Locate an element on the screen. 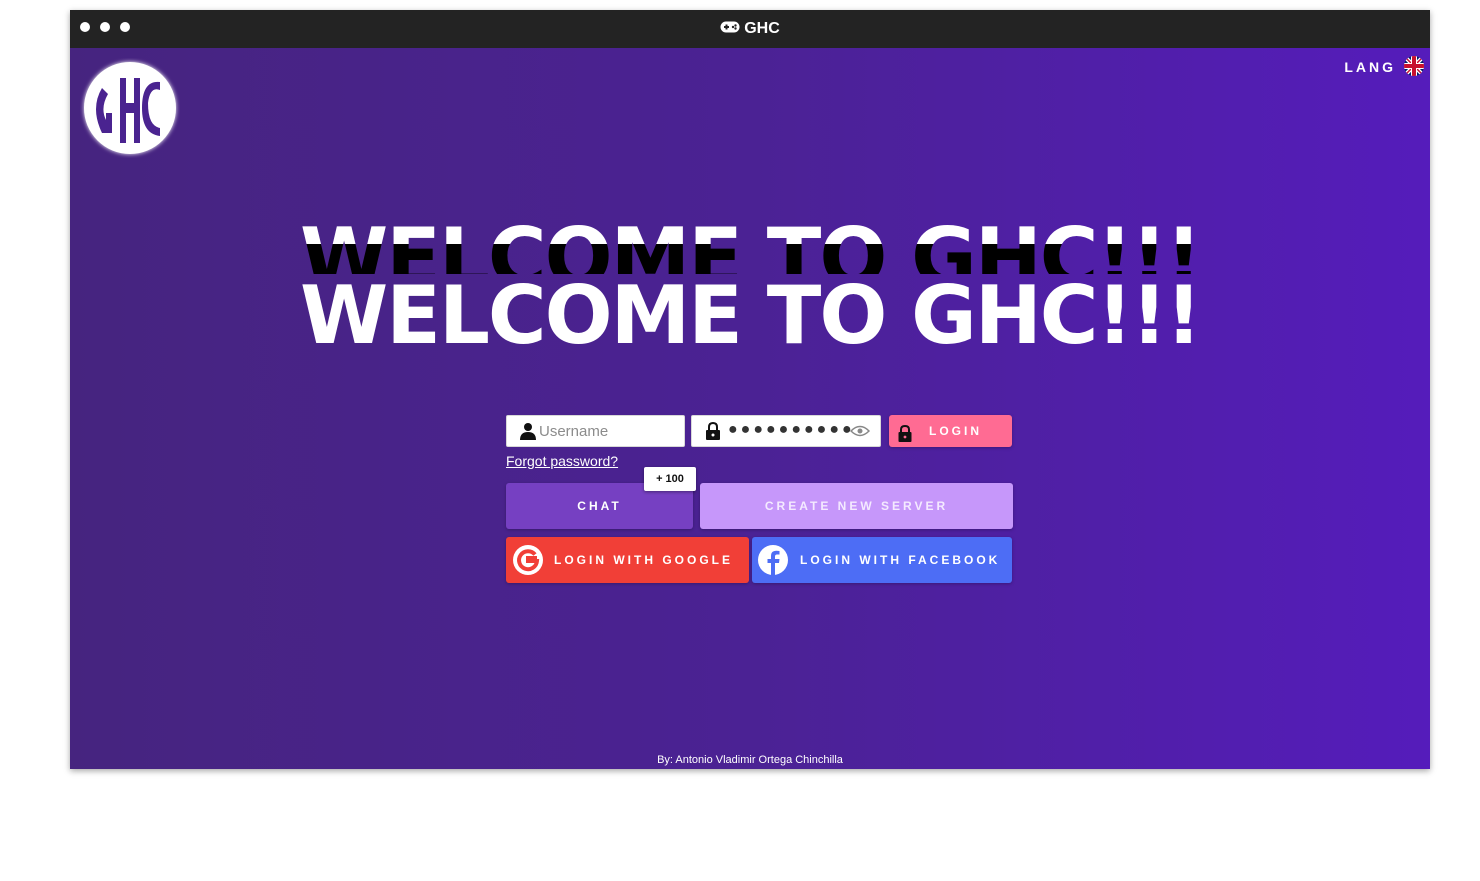 This screenshot has height=881, width=1480. headline-text-black-slice: WELCOME TO GHC!!! is located at coordinates (750, 259).